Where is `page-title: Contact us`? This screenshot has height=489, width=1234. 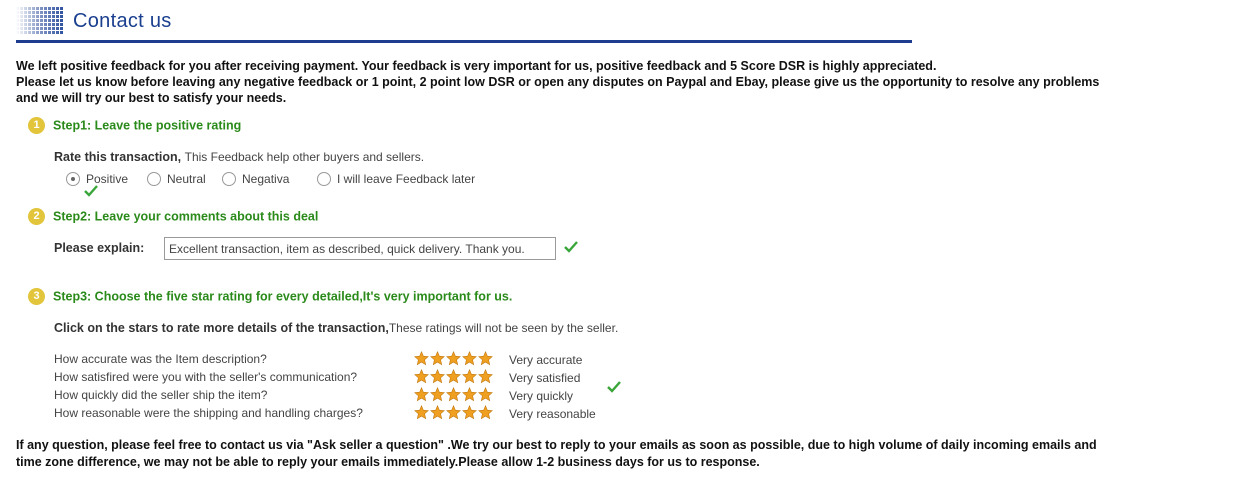 page-title: Contact us is located at coordinates (122, 21).